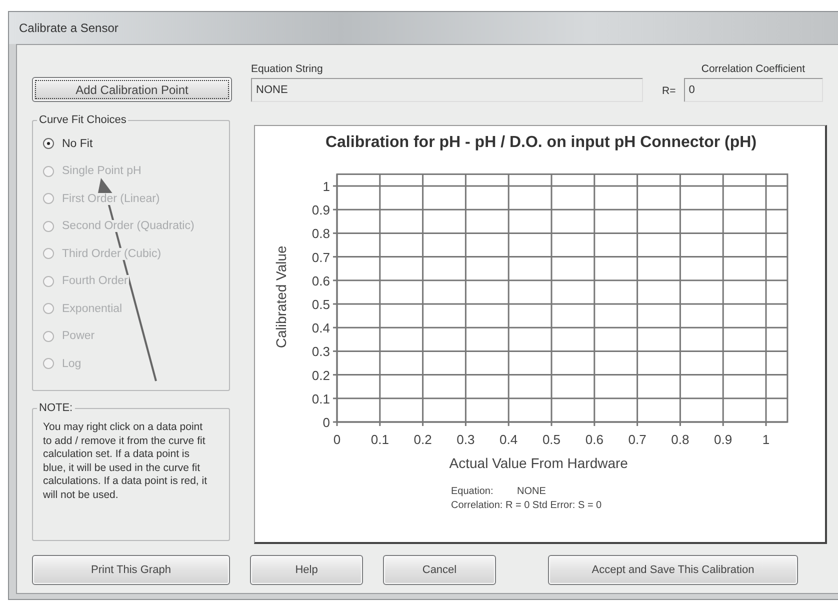 The height and width of the screenshot is (609, 838). What do you see at coordinates (132, 89) in the screenshot?
I see `add-calibration-point-button: Add Calibration Point` at bounding box center [132, 89].